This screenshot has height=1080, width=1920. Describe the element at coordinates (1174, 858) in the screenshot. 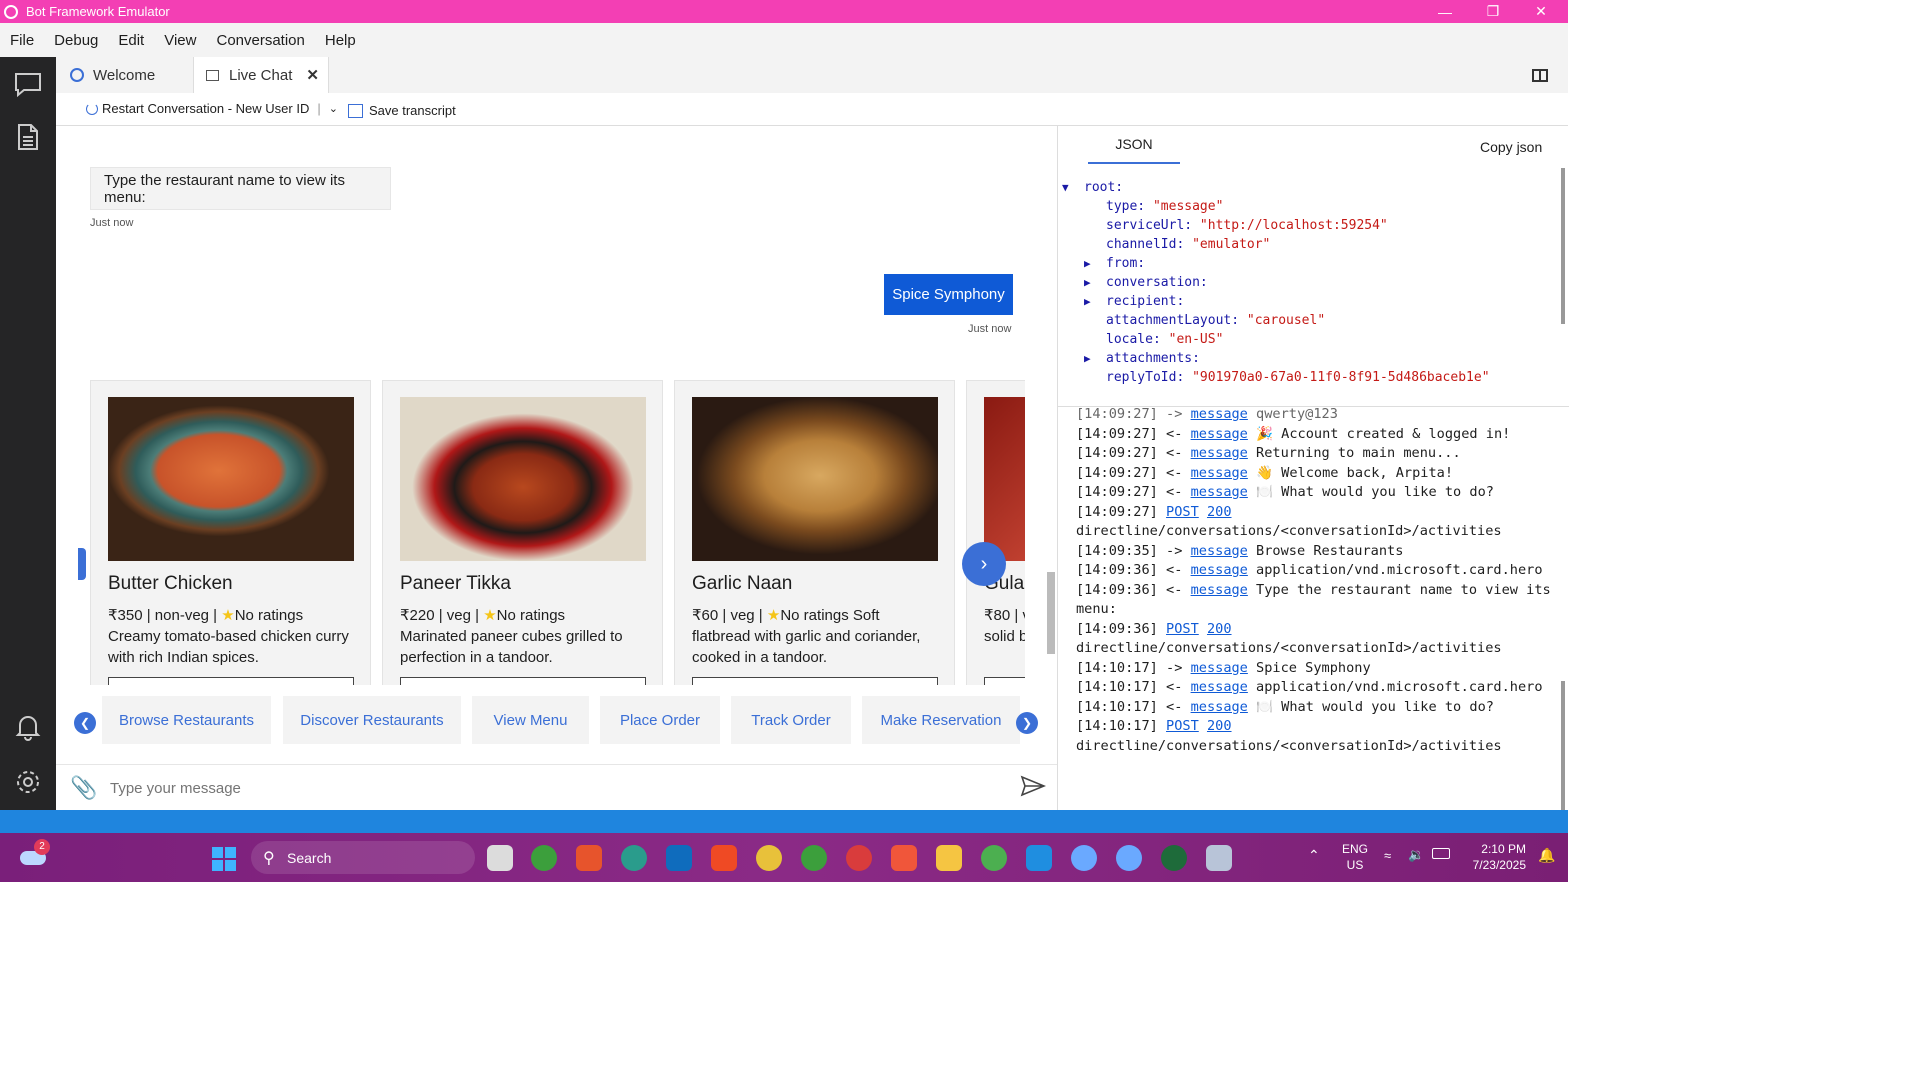

I see `mongodb-compass-icon` at that location.